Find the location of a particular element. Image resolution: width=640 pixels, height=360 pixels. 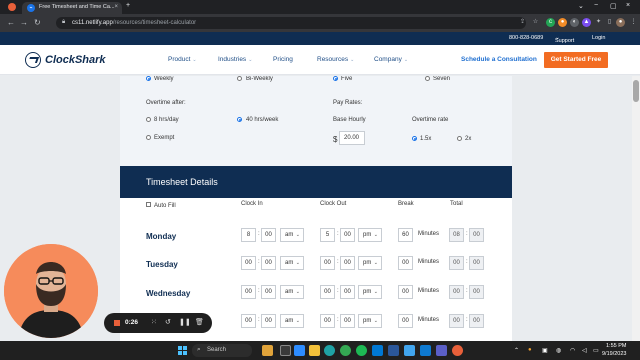

auto-fill-checkbox is located at coordinates (148, 204).